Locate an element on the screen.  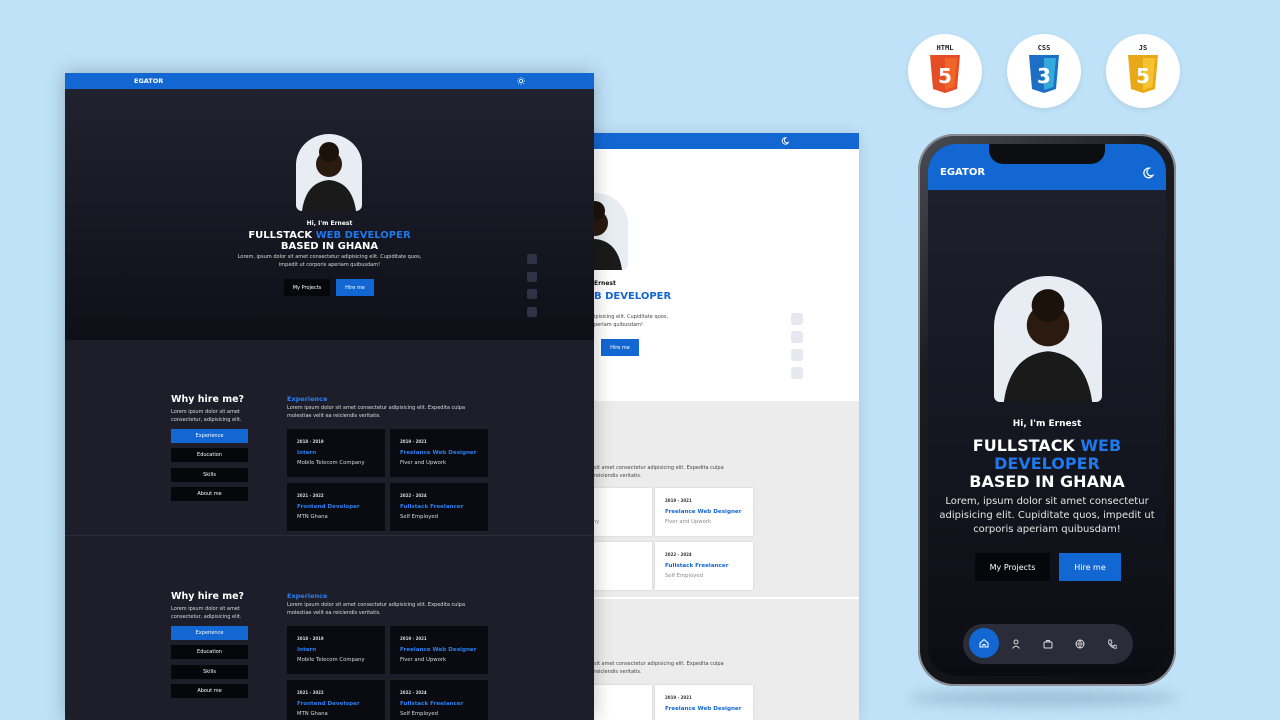
phone-hero-title-3: BASED IN GHANA is located at coordinates (1047, 481).